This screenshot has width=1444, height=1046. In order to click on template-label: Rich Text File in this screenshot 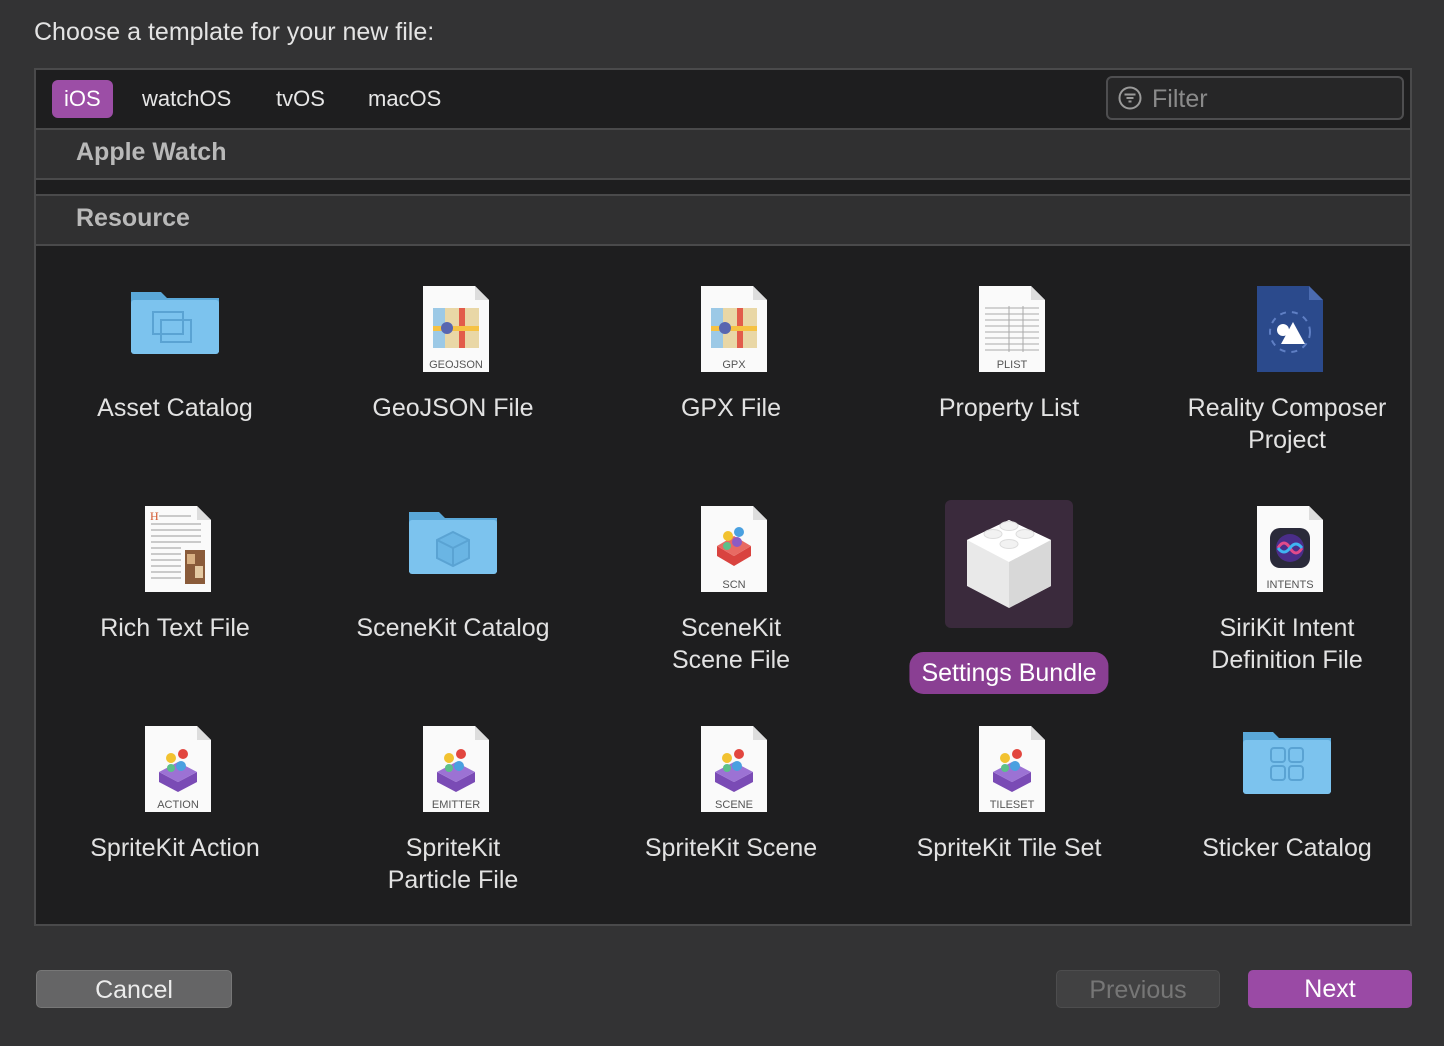, I will do `click(175, 628)`.